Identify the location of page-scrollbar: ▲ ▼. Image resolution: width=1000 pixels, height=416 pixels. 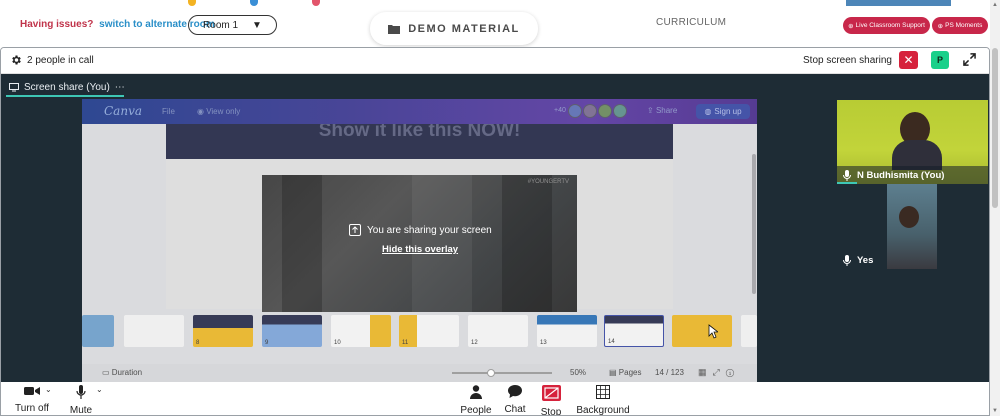
(995, 208).